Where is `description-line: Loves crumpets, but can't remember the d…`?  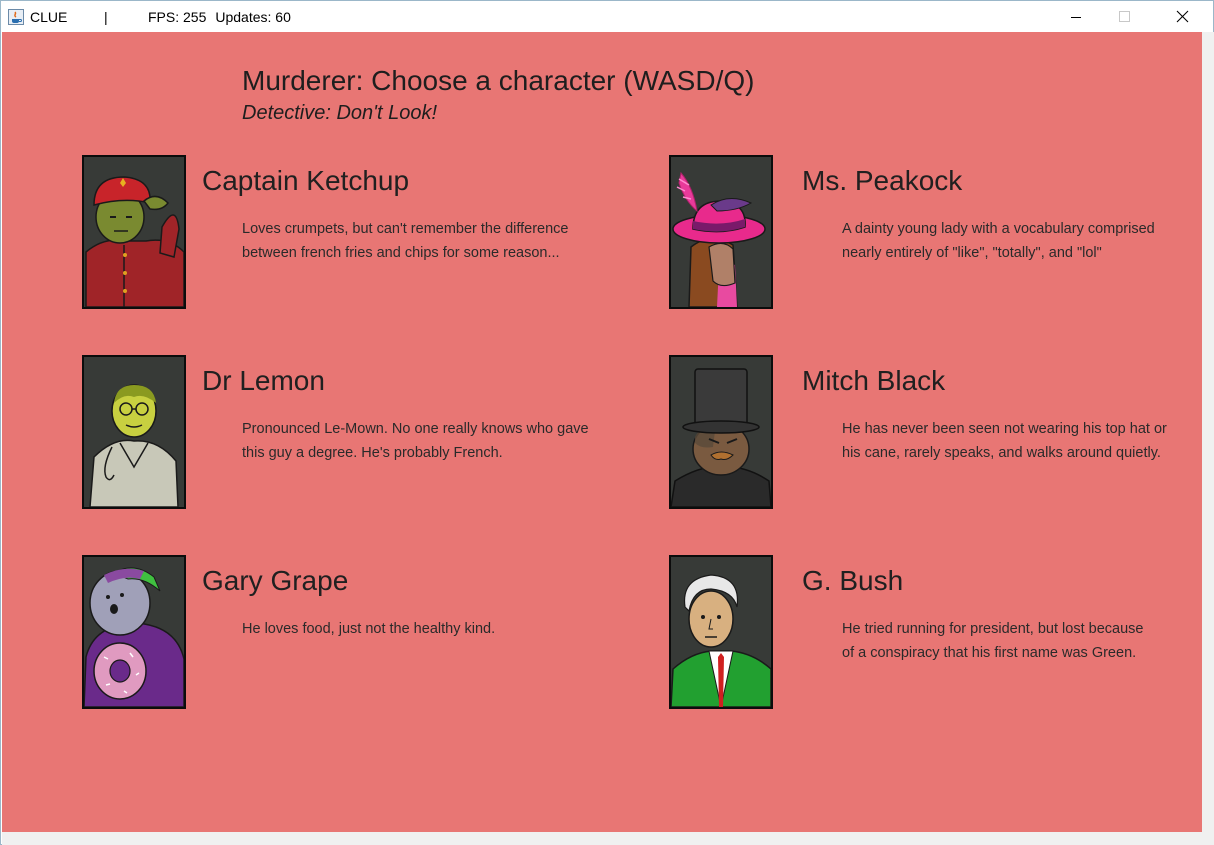
description-line: Loves crumpets, but can't remember the d… is located at coordinates (405, 229).